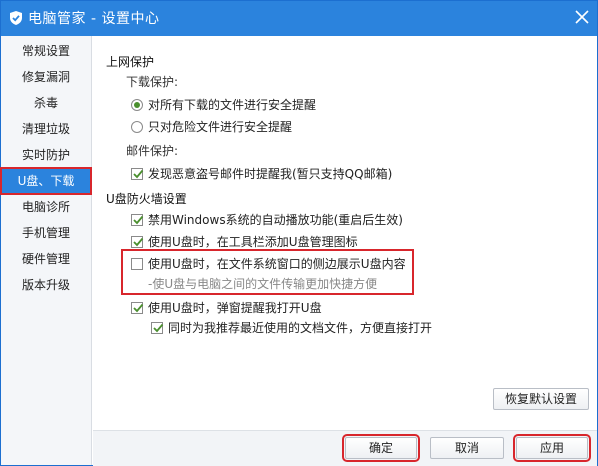 The width and height of the screenshot is (598, 466). I want to click on radio-all-downloads, so click(137, 105).